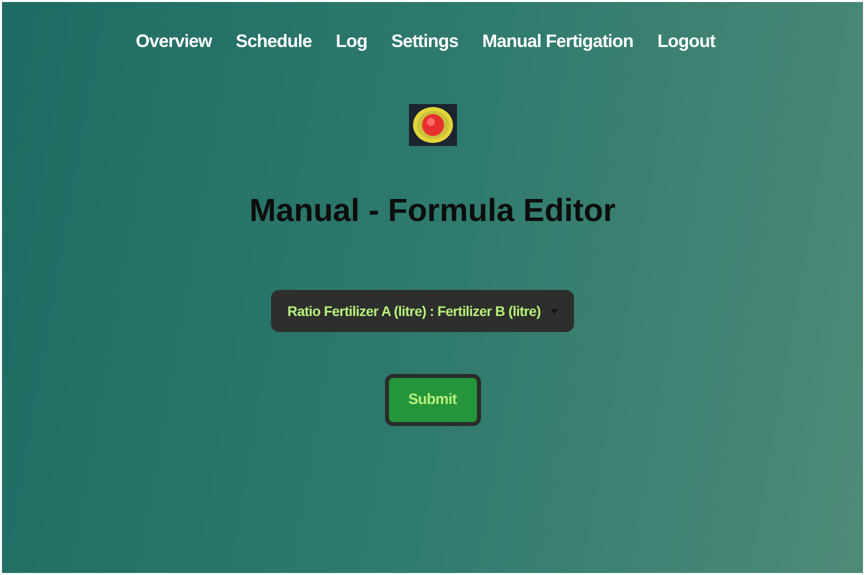 The width and height of the screenshot is (865, 575). Describe the element at coordinates (174, 41) in the screenshot. I see `nav-link: Overview` at that location.